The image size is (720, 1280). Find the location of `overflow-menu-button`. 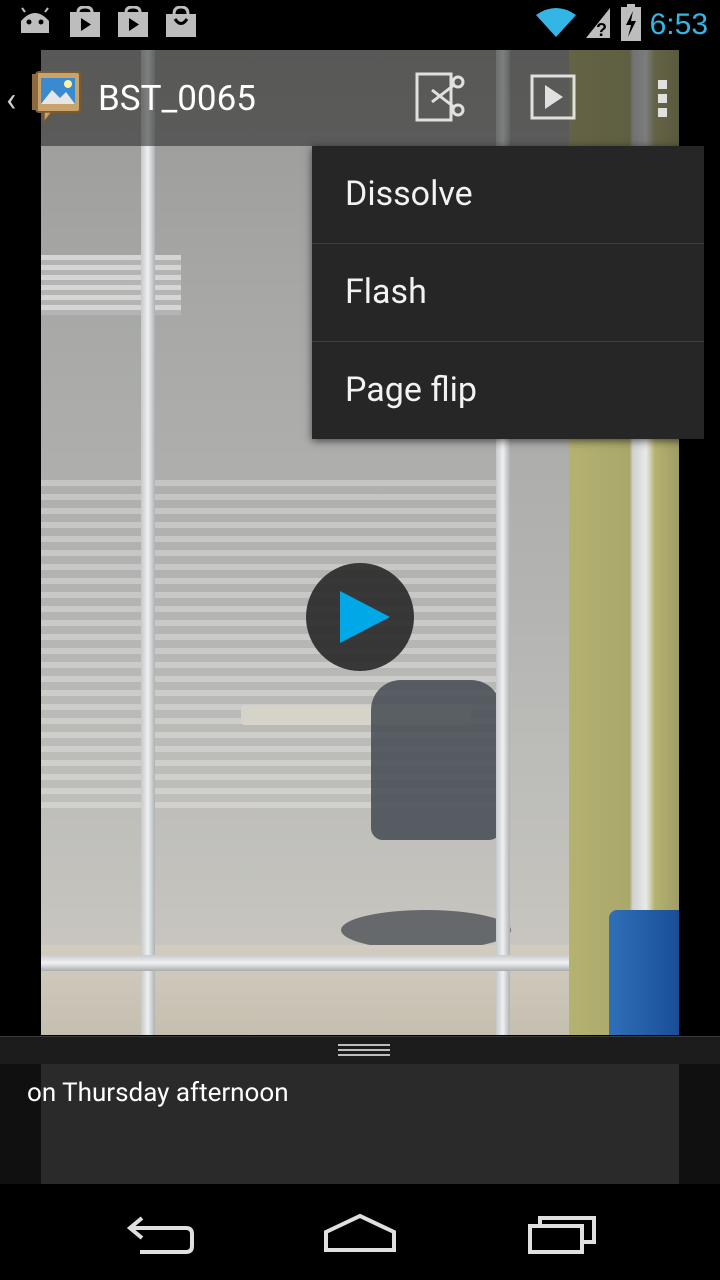

overflow-menu-button is located at coordinates (663, 99).